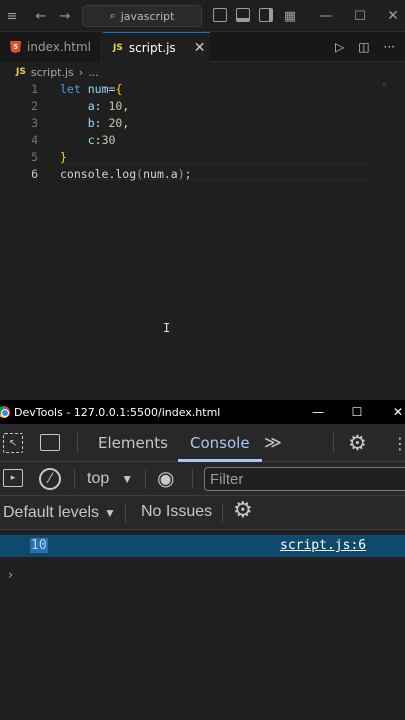  Describe the element at coordinates (133, 443) in the screenshot. I see `tab-elements: Elements` at that location.